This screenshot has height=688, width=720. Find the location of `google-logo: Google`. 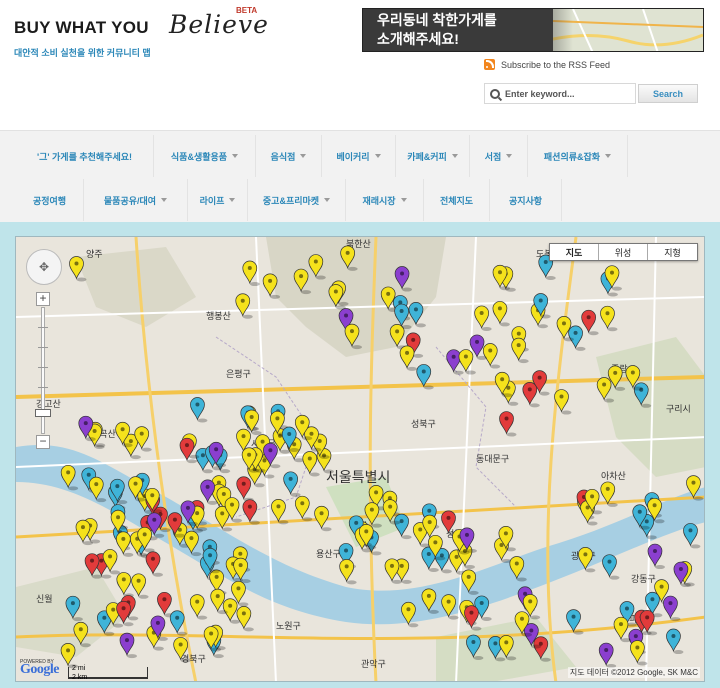

google-logo: Google is located at coordinates (40, 670).